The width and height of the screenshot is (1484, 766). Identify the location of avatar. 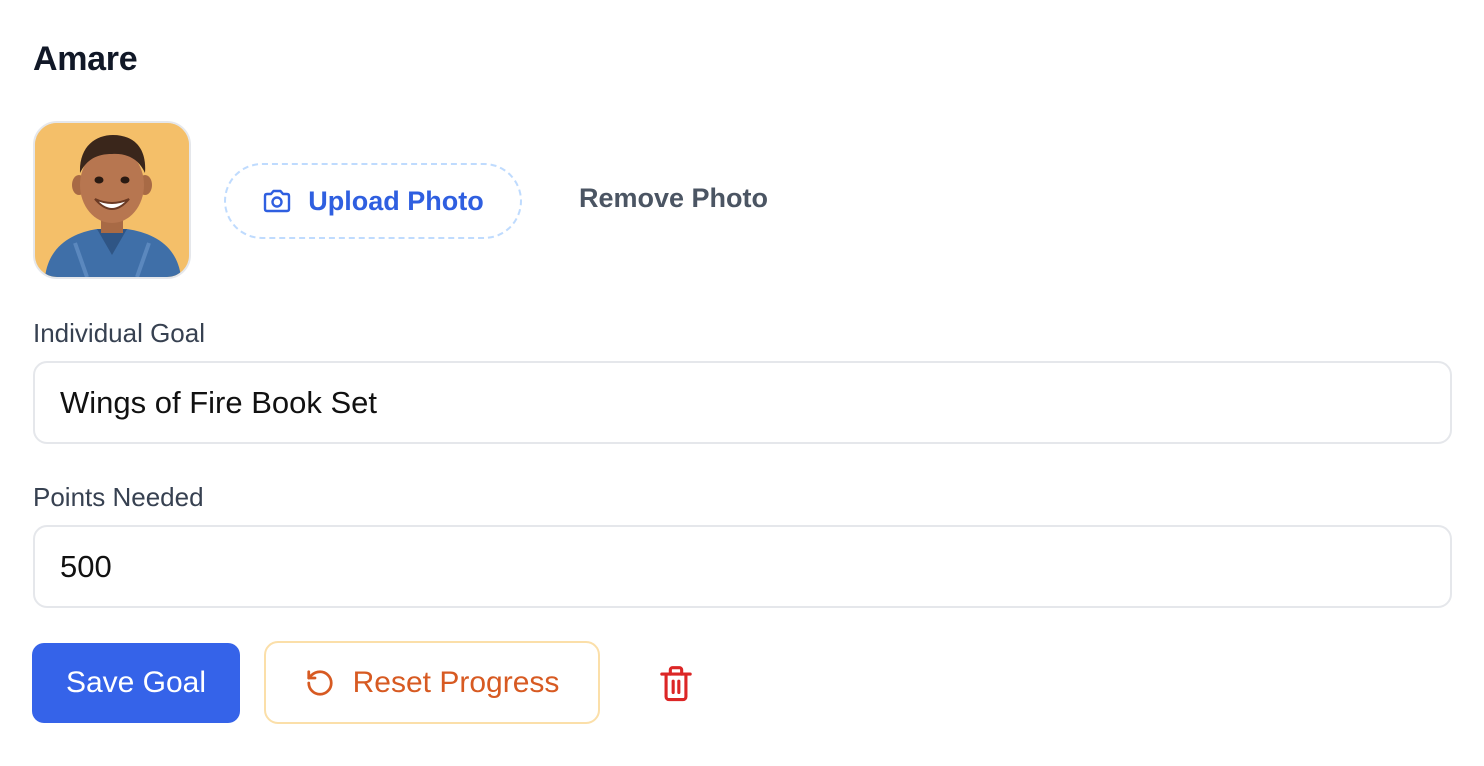
(112, 200).